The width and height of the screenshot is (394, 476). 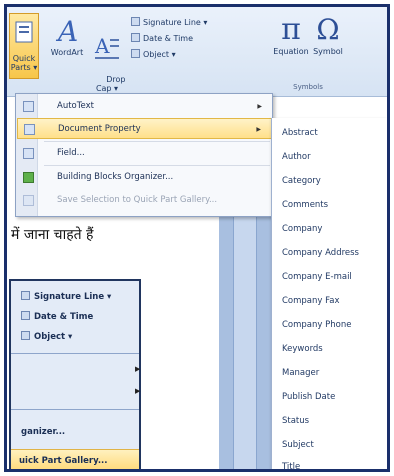 What do you see at coordinates (175, 22) in the screenshot?
I see `signature-line-label: Signature Line ▾` at bounding box center [175, 22].